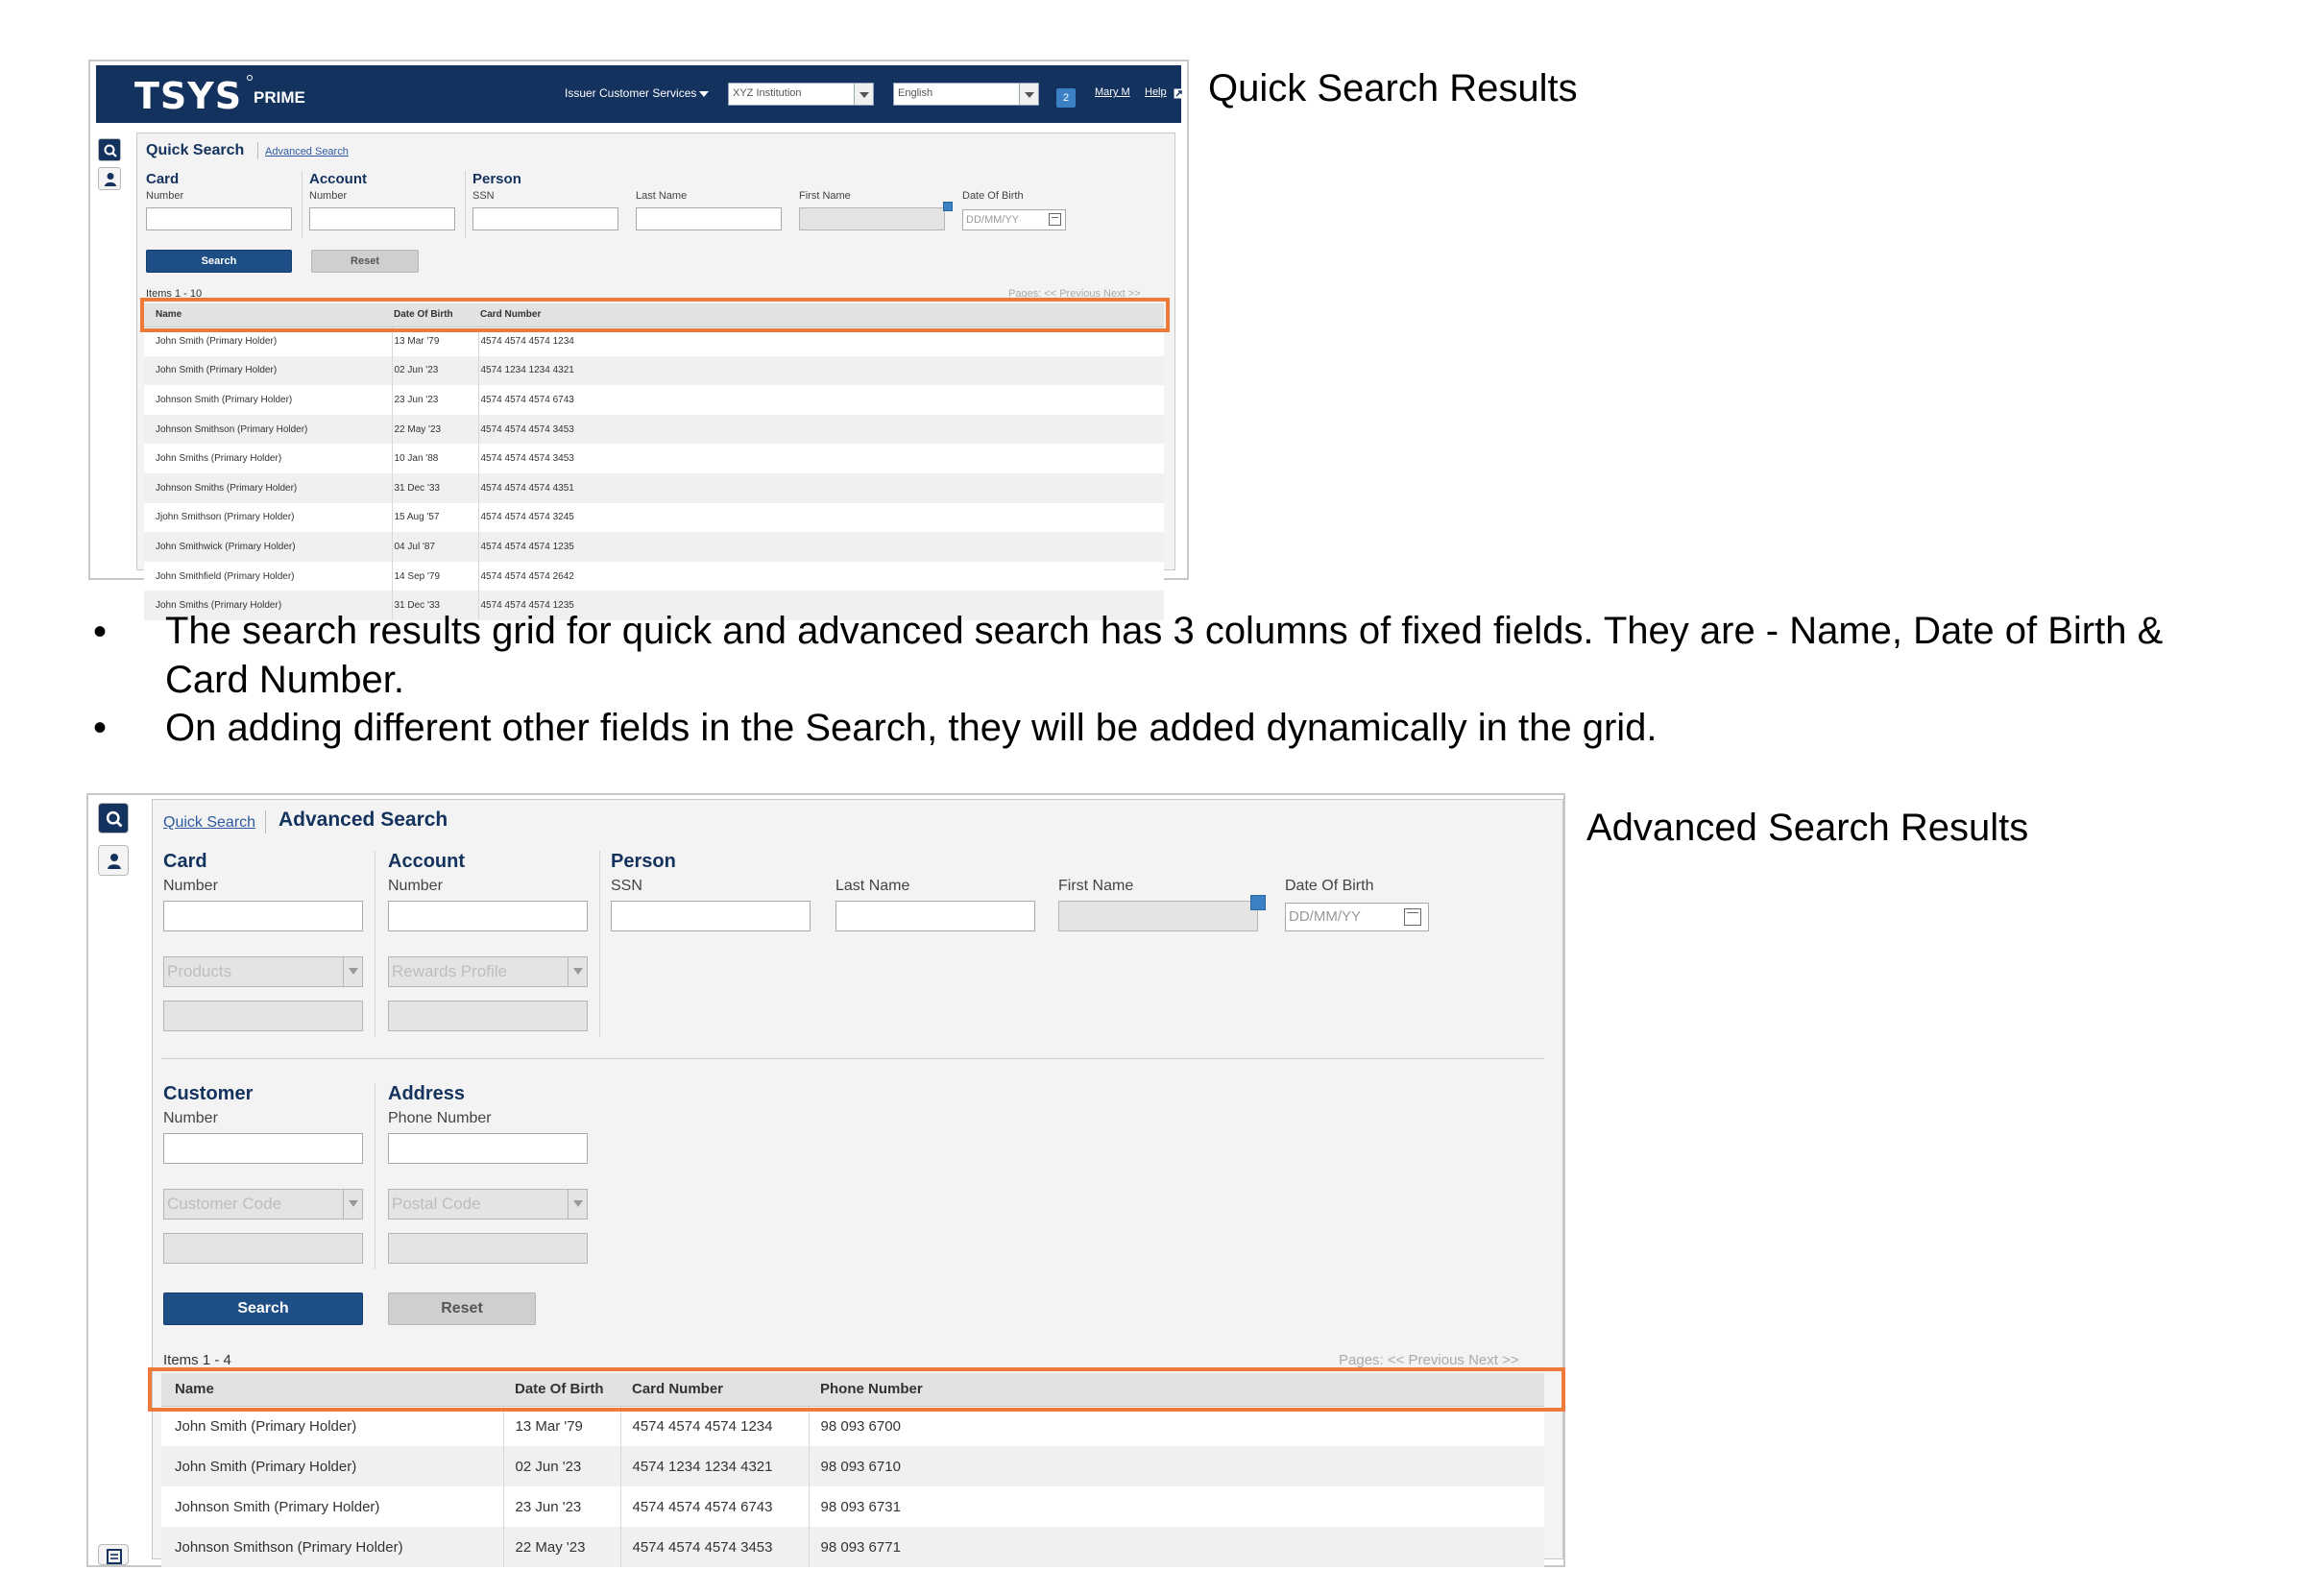 This screenshot has height=1594, width=2324. Describe the element at coordinates (257, 150) in the screenshot. I see `tab-divider` at that location.